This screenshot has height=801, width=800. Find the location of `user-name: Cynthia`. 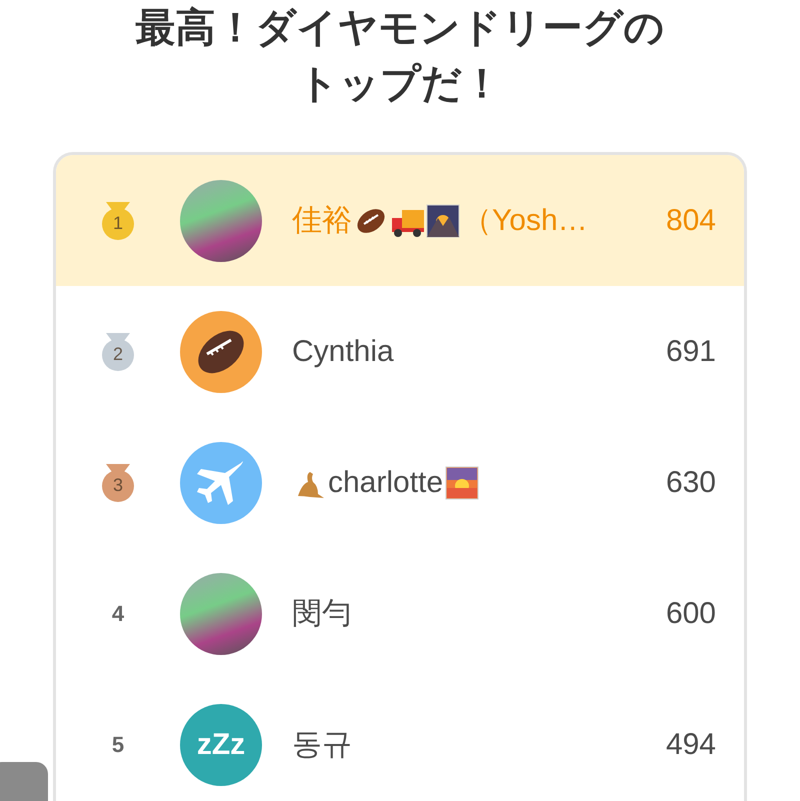

user-name: Cynthia is located at coordinates (343, 351).